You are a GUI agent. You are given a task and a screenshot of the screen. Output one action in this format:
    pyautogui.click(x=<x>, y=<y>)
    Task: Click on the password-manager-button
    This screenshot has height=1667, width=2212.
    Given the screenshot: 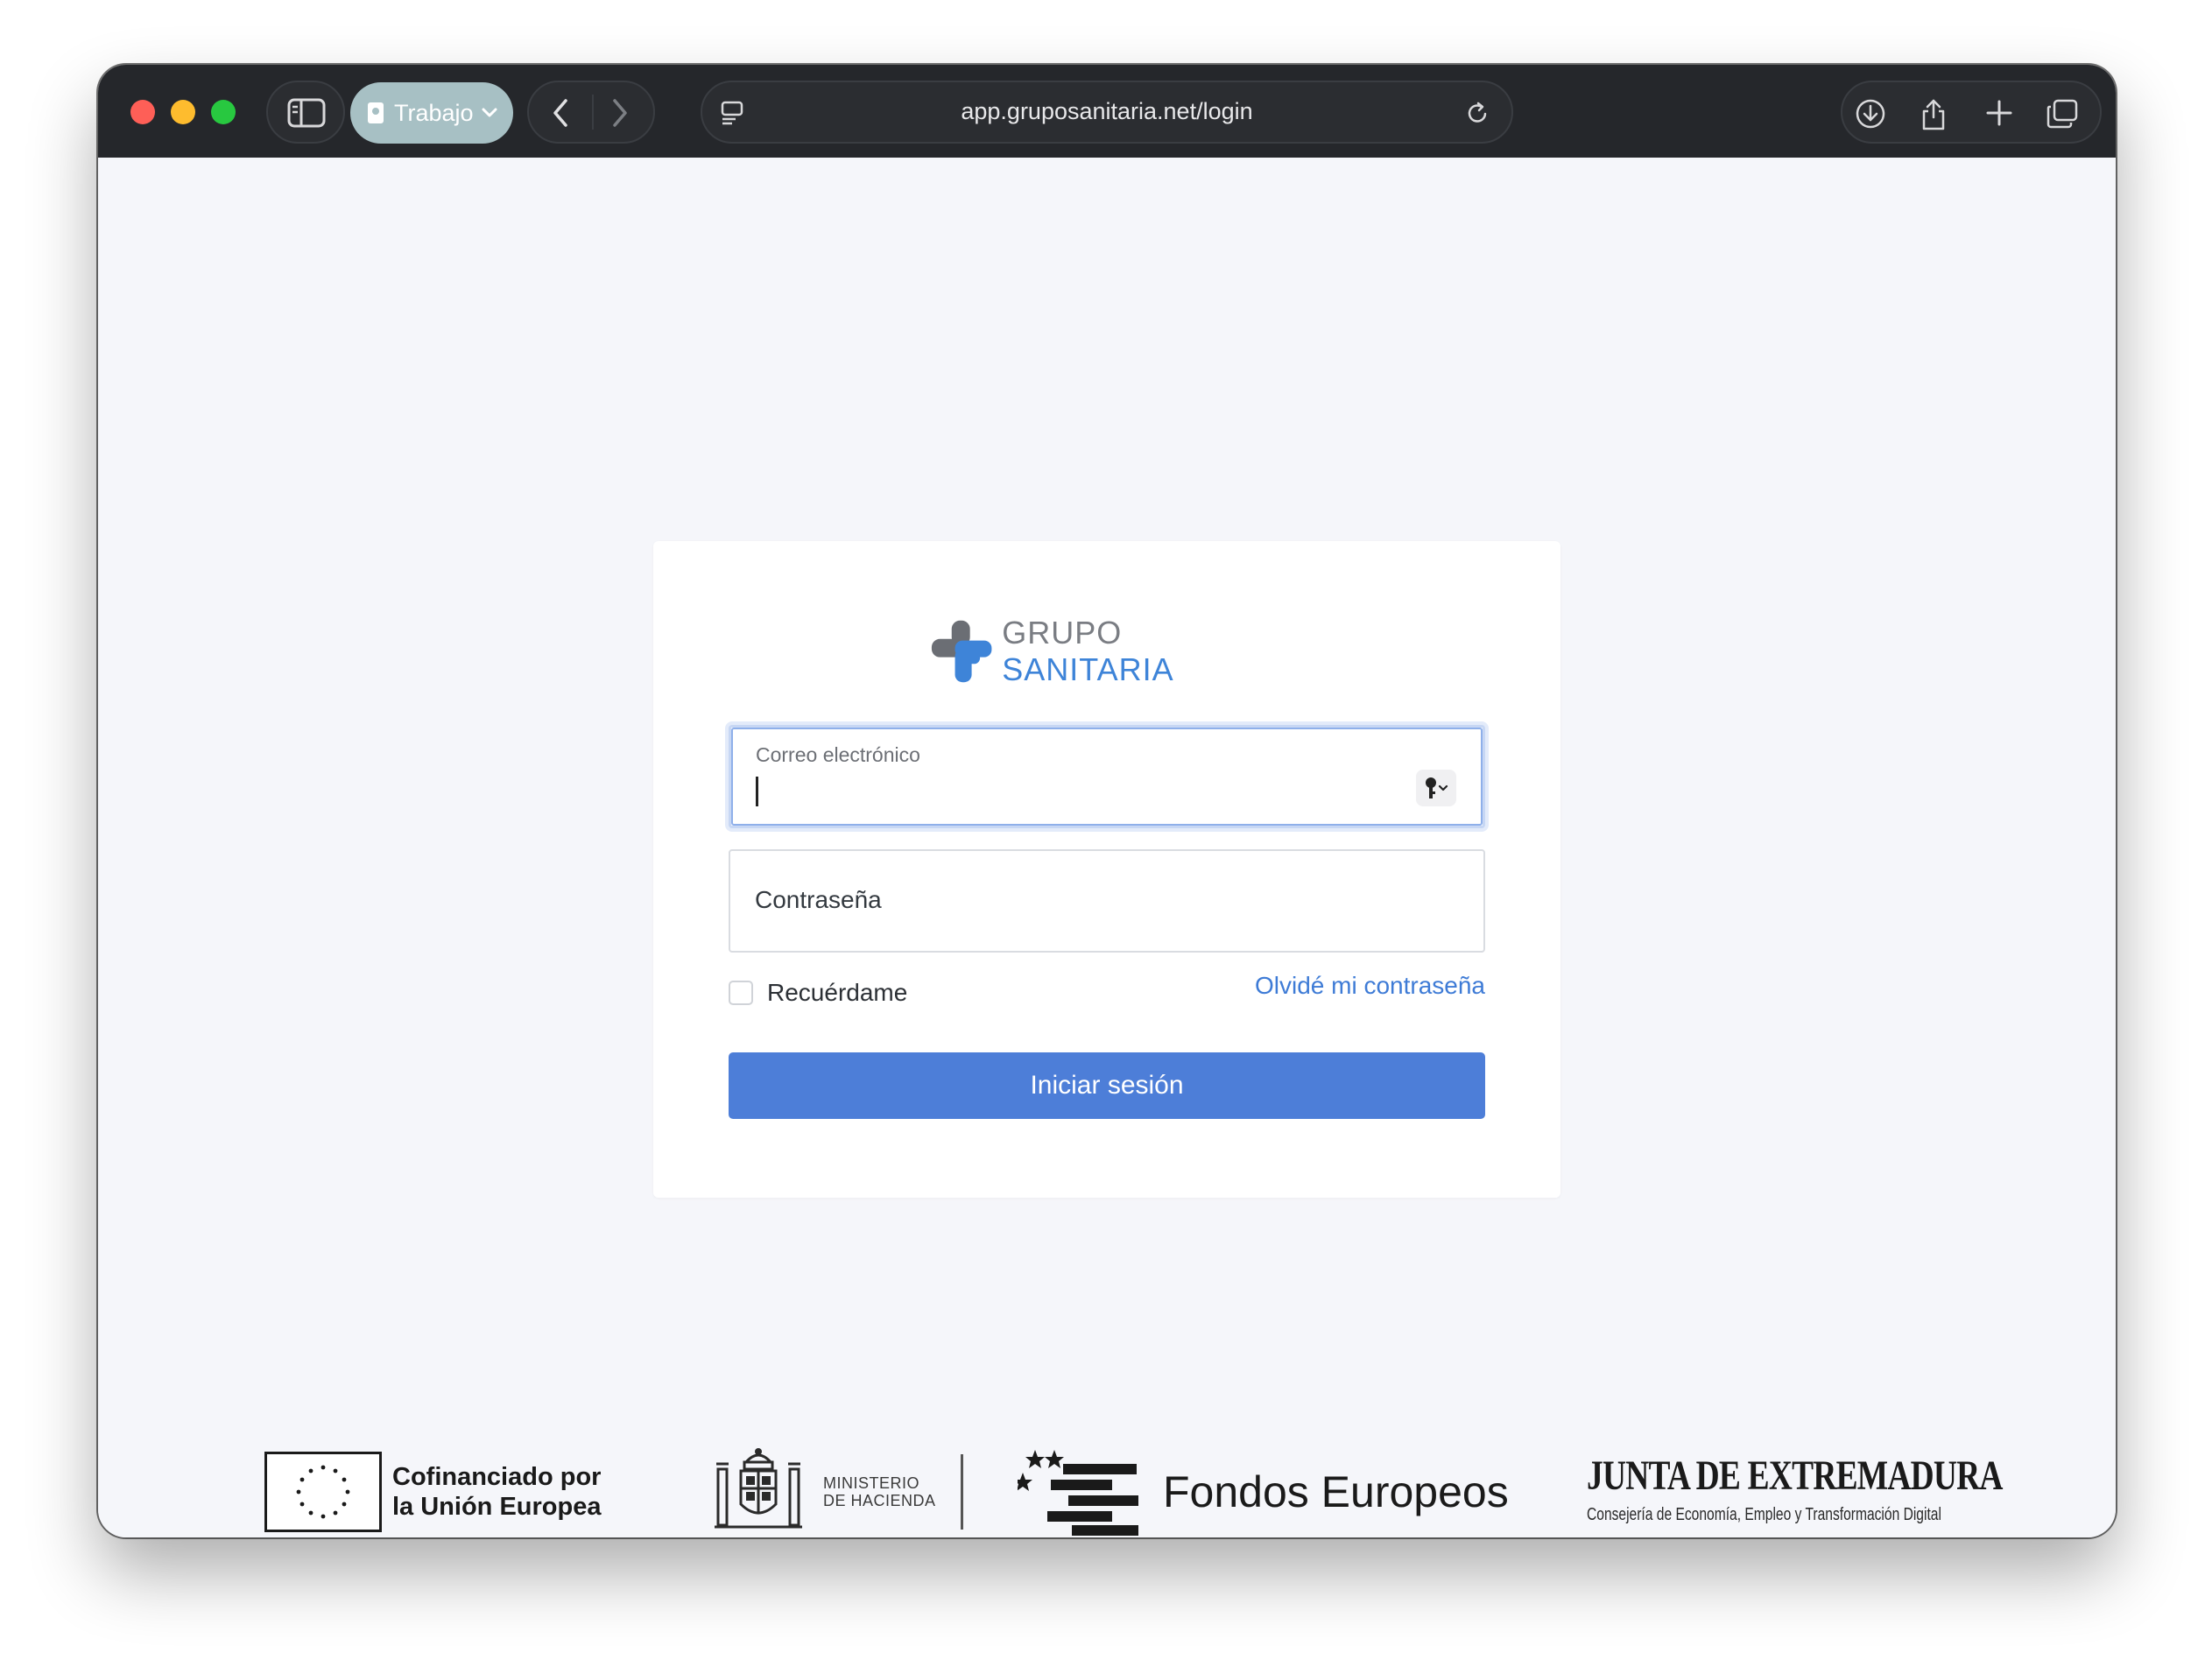 What is the action you would take?
    pyautogui.click(x=1436, y=788)
    